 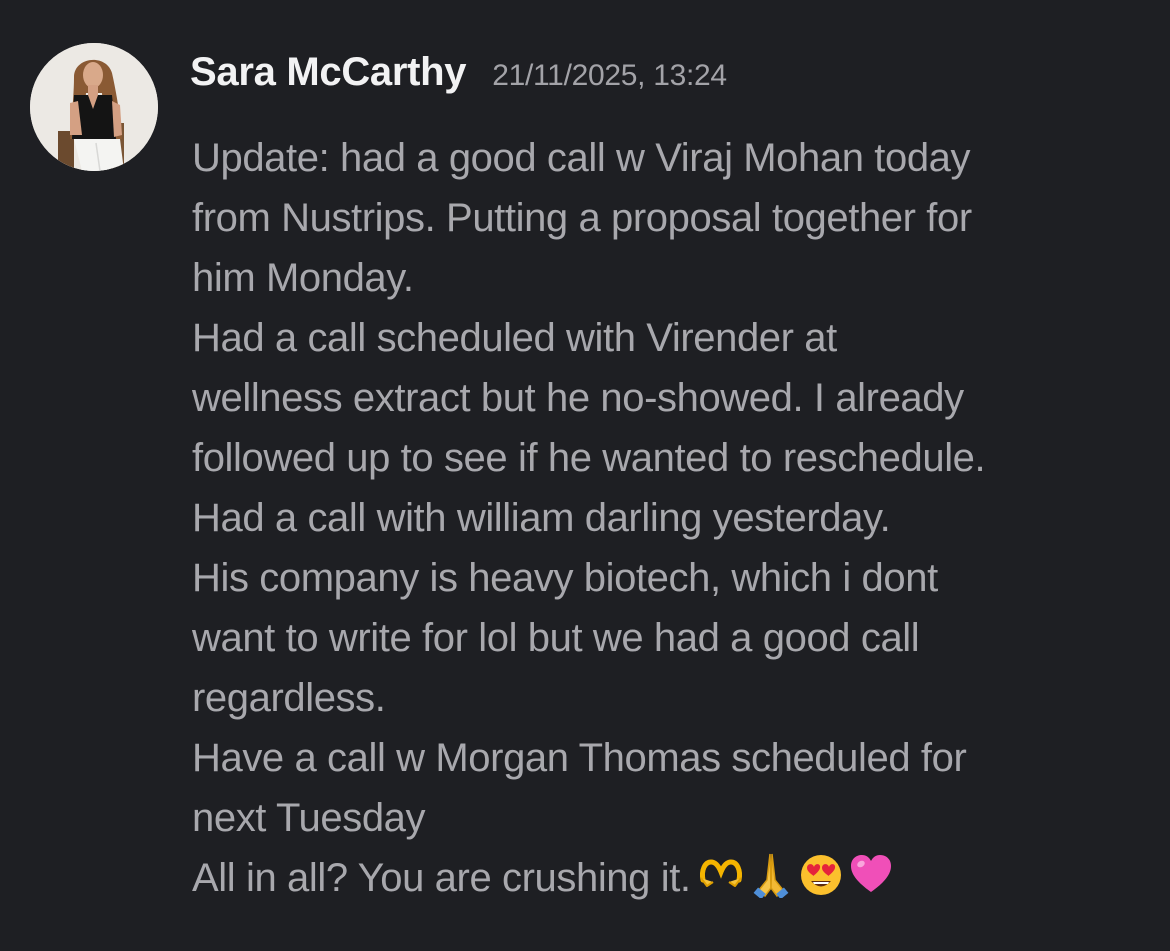 I want to click on message-header: Sara McCarthy 21/11/2025, 13:24, so click(x=458, y=78).